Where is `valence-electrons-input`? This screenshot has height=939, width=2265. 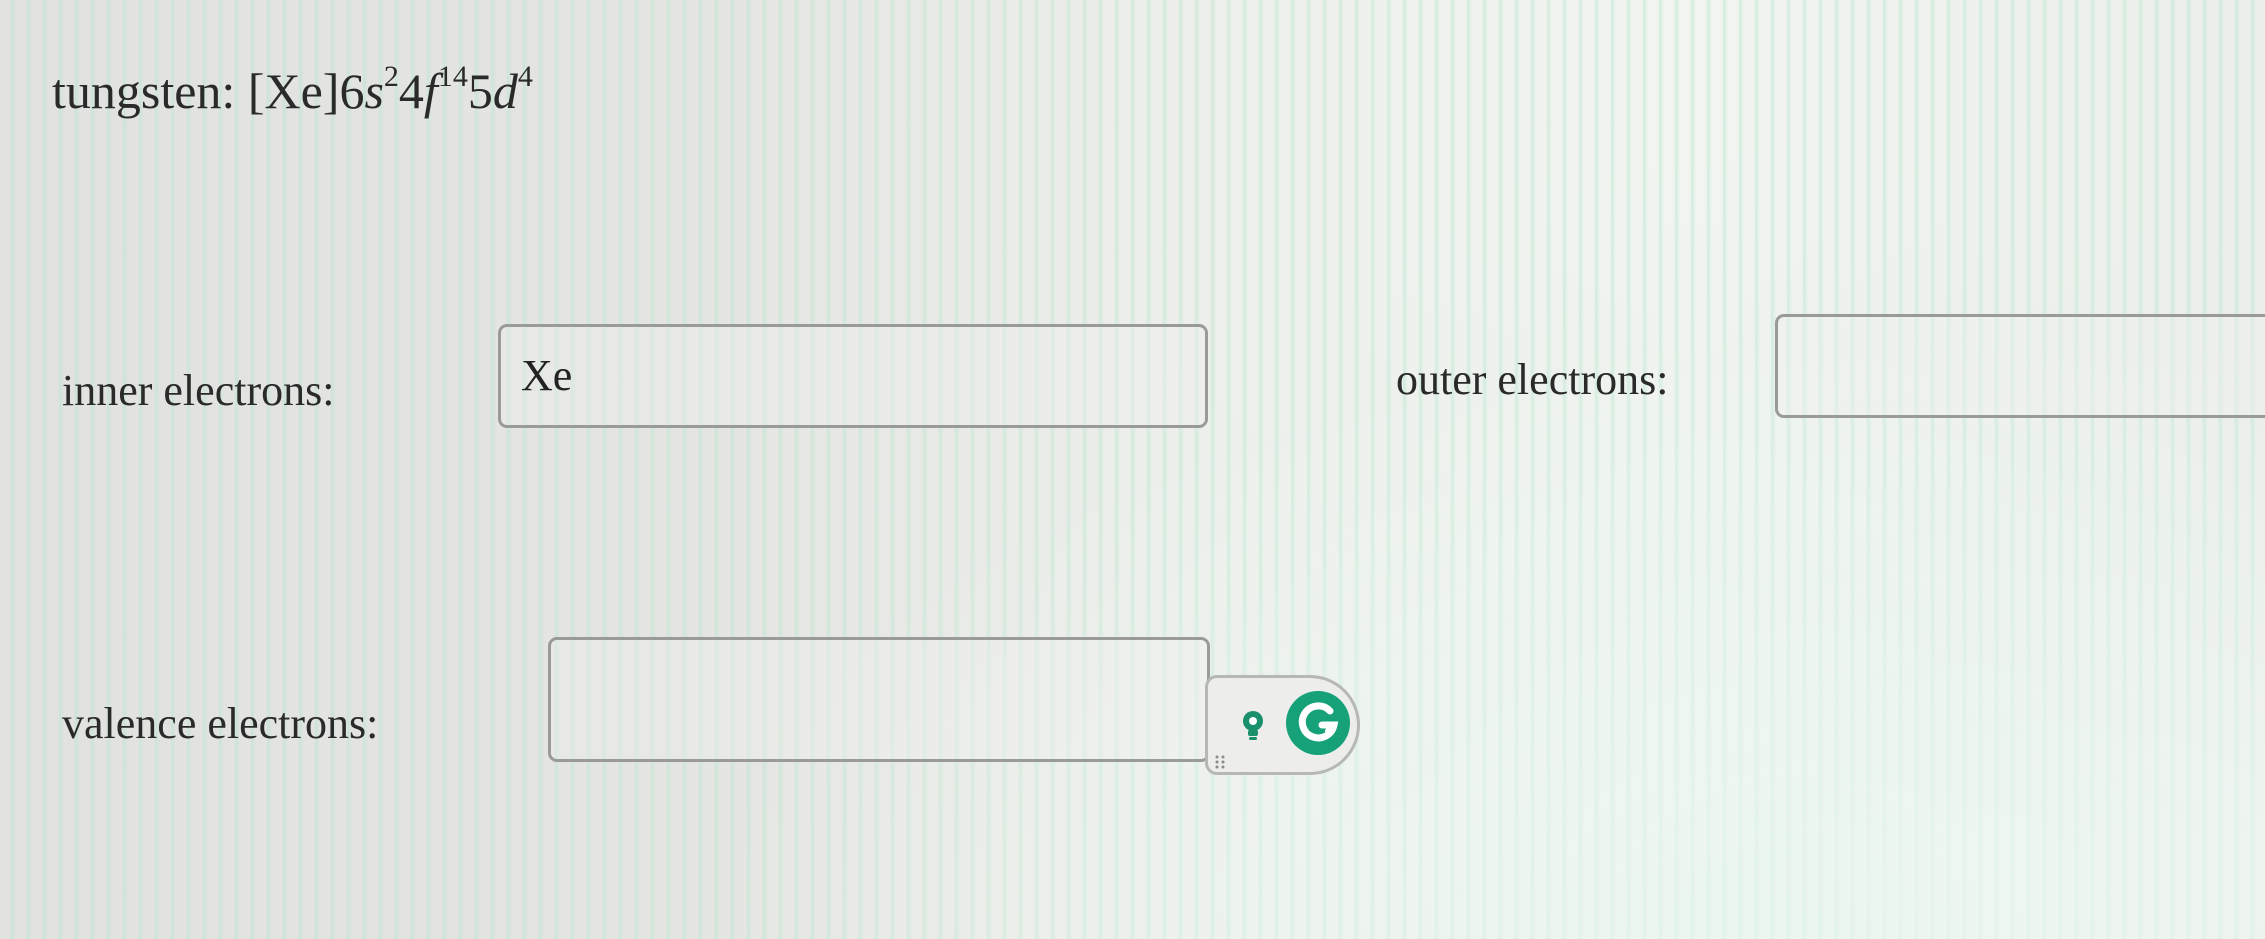
valence-electrons-input is located at coordinates (879, 699).